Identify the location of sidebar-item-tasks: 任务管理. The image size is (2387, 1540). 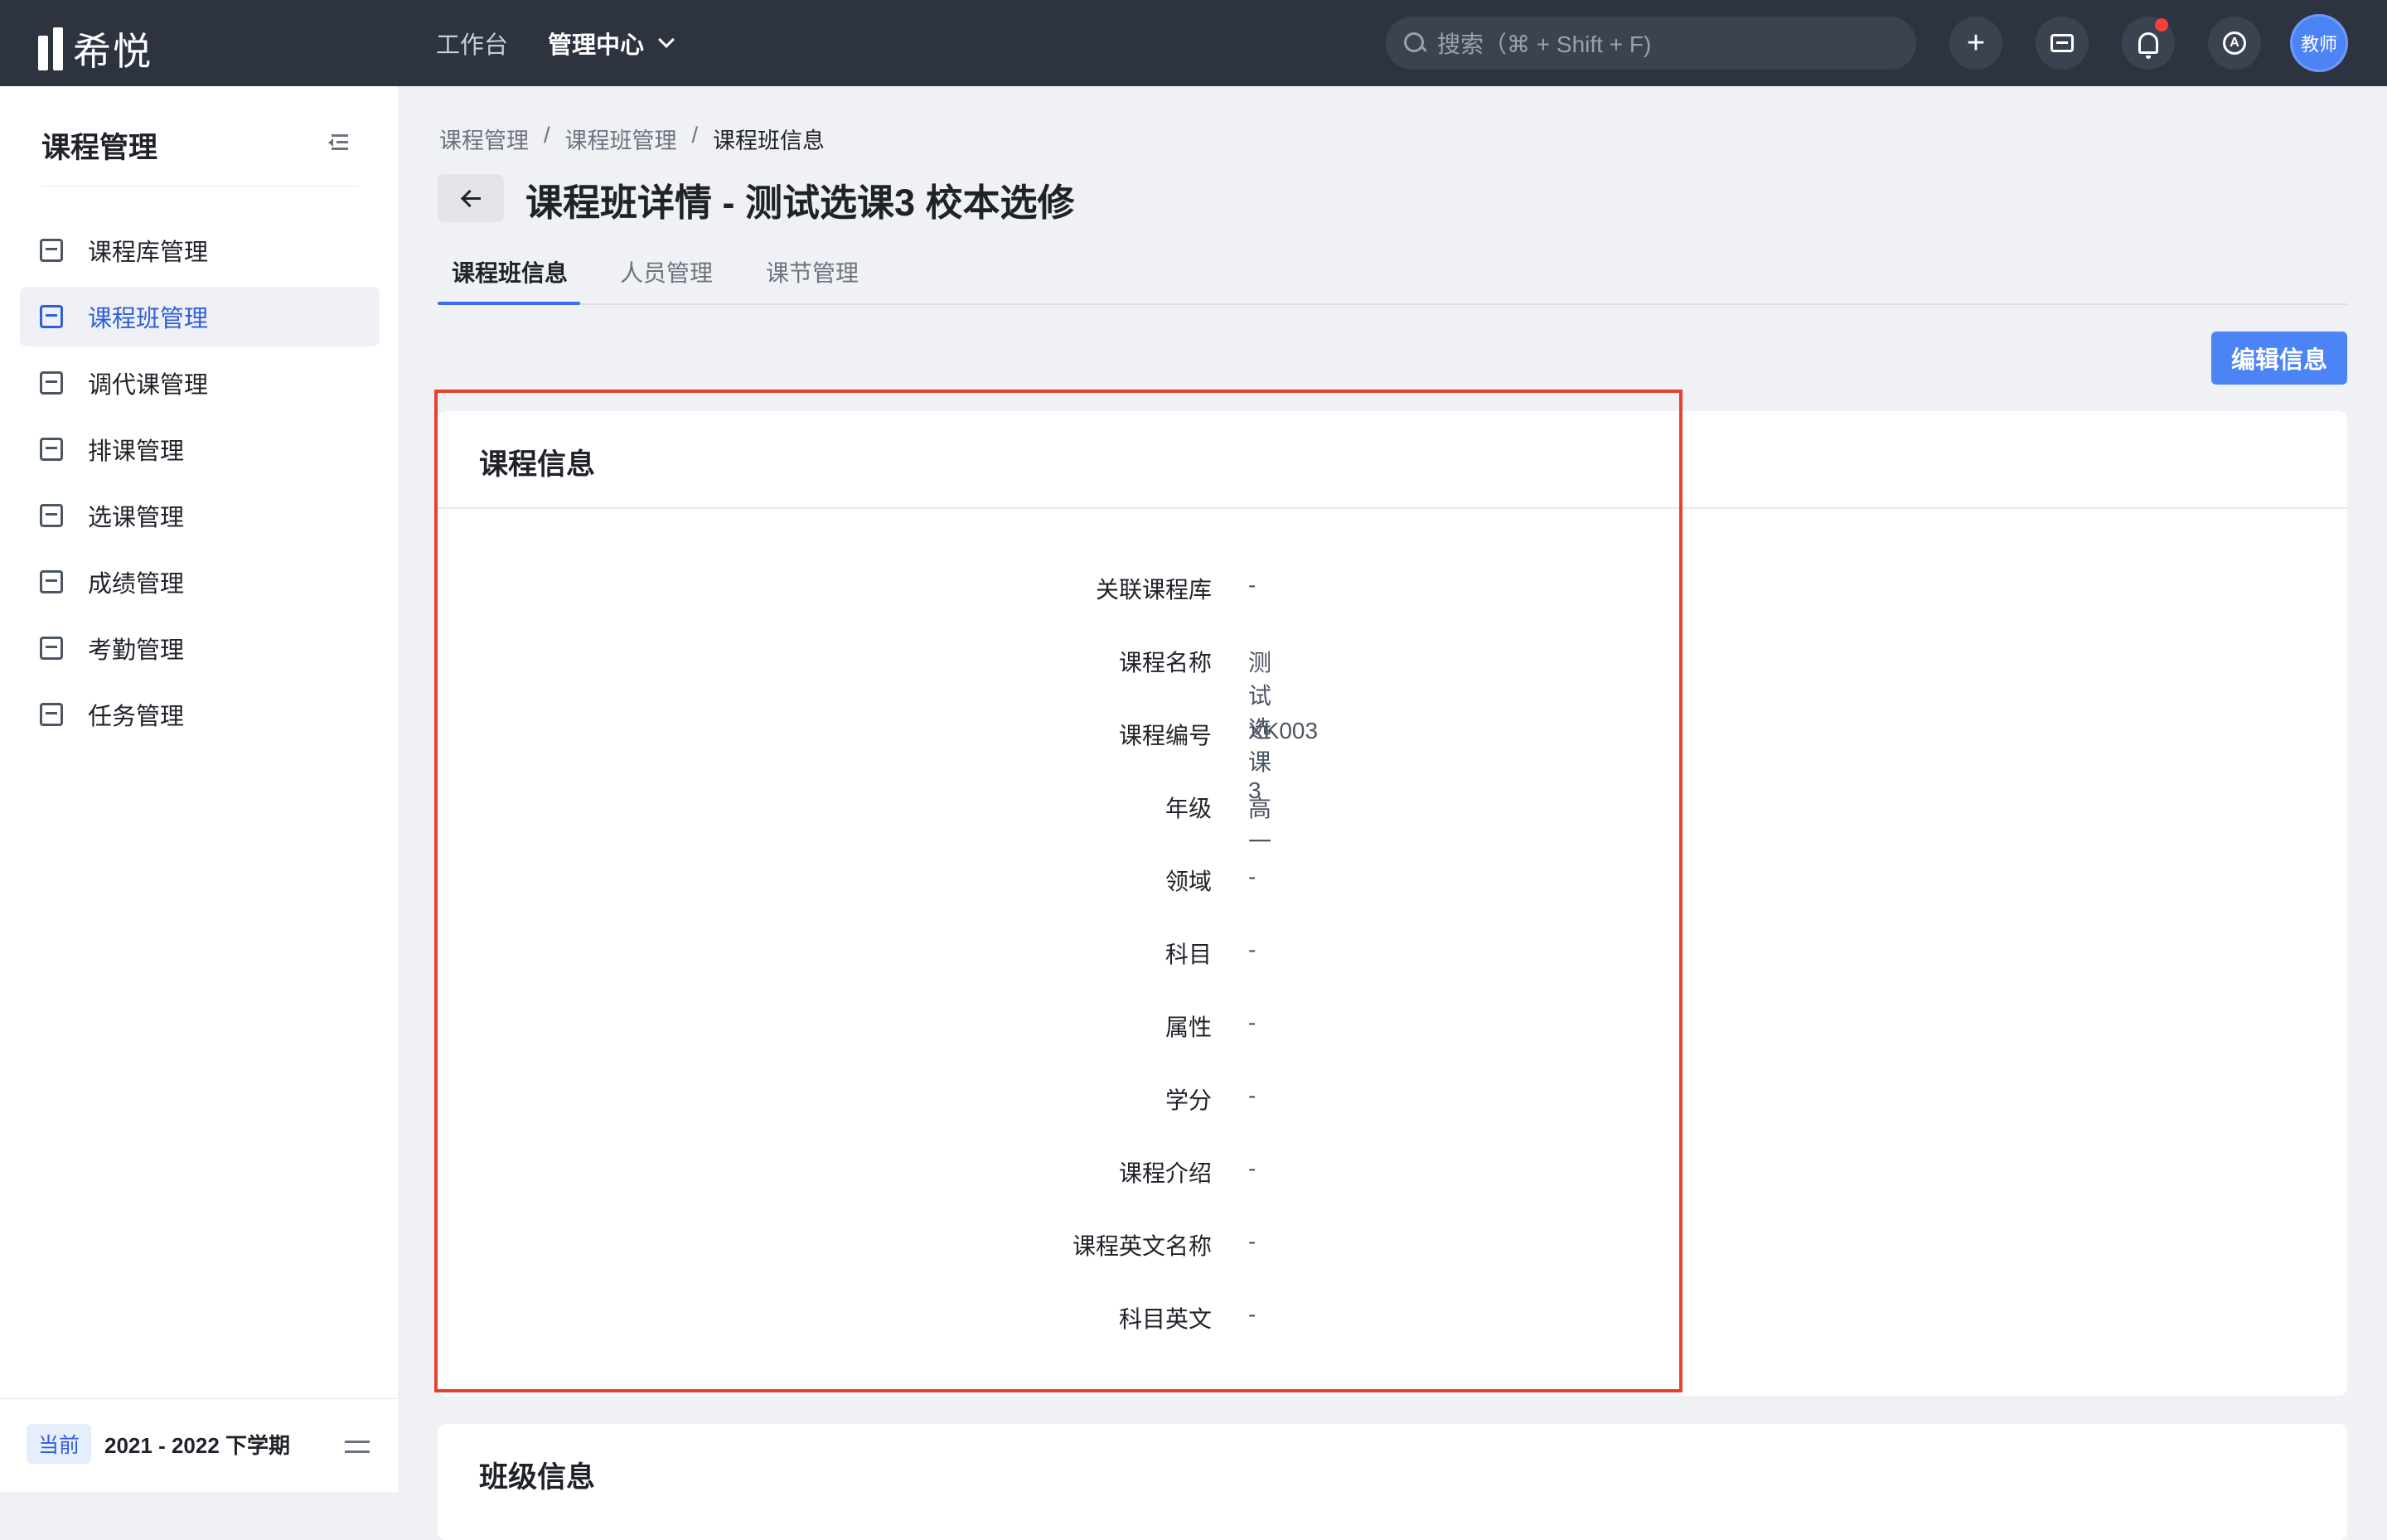
(200, 714).